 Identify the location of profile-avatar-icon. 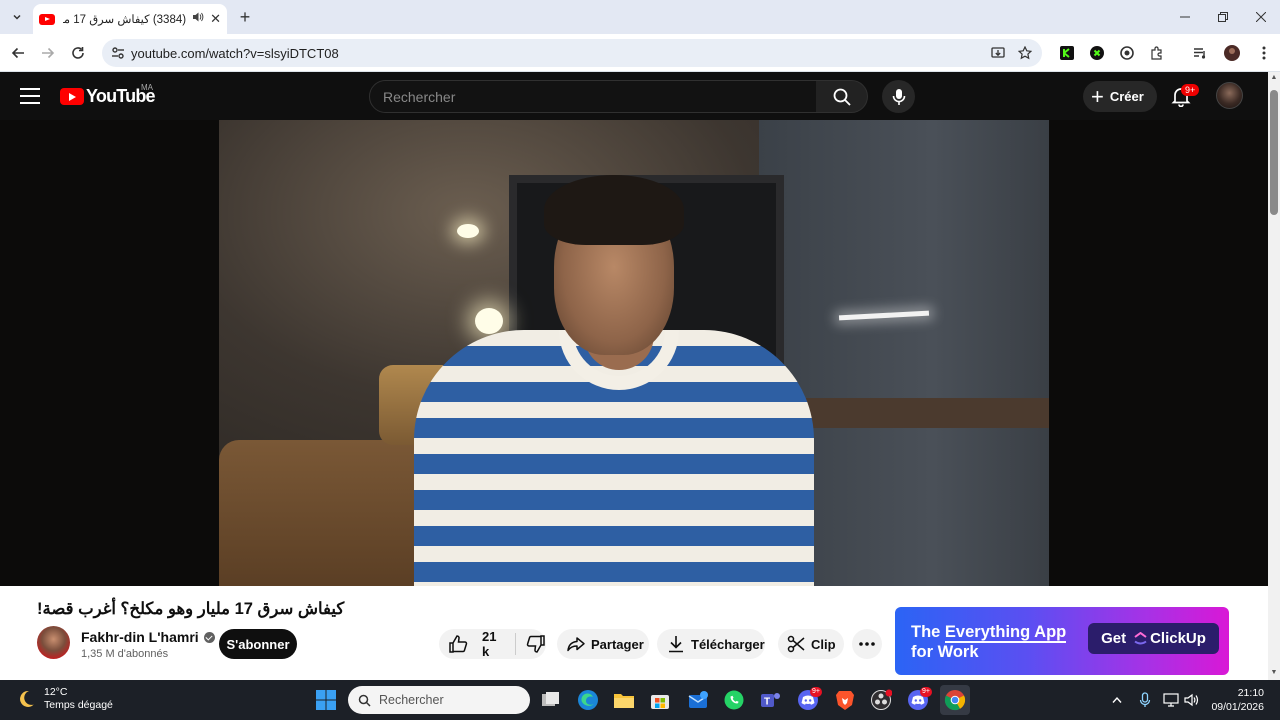
(1232, 53).